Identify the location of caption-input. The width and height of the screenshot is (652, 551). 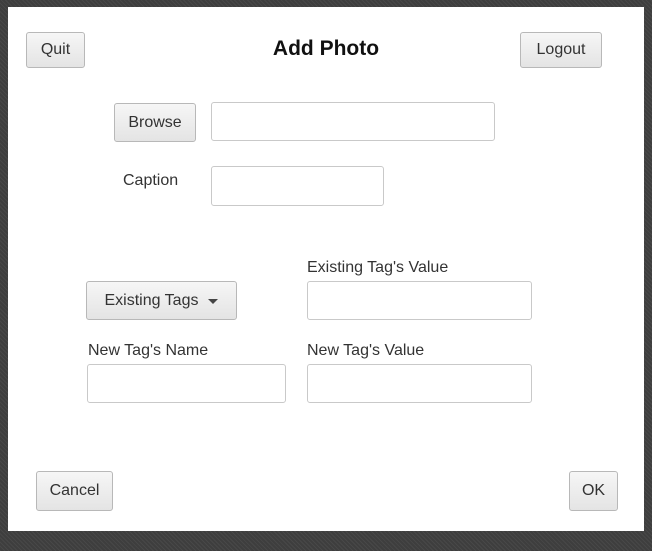
(297, 186).